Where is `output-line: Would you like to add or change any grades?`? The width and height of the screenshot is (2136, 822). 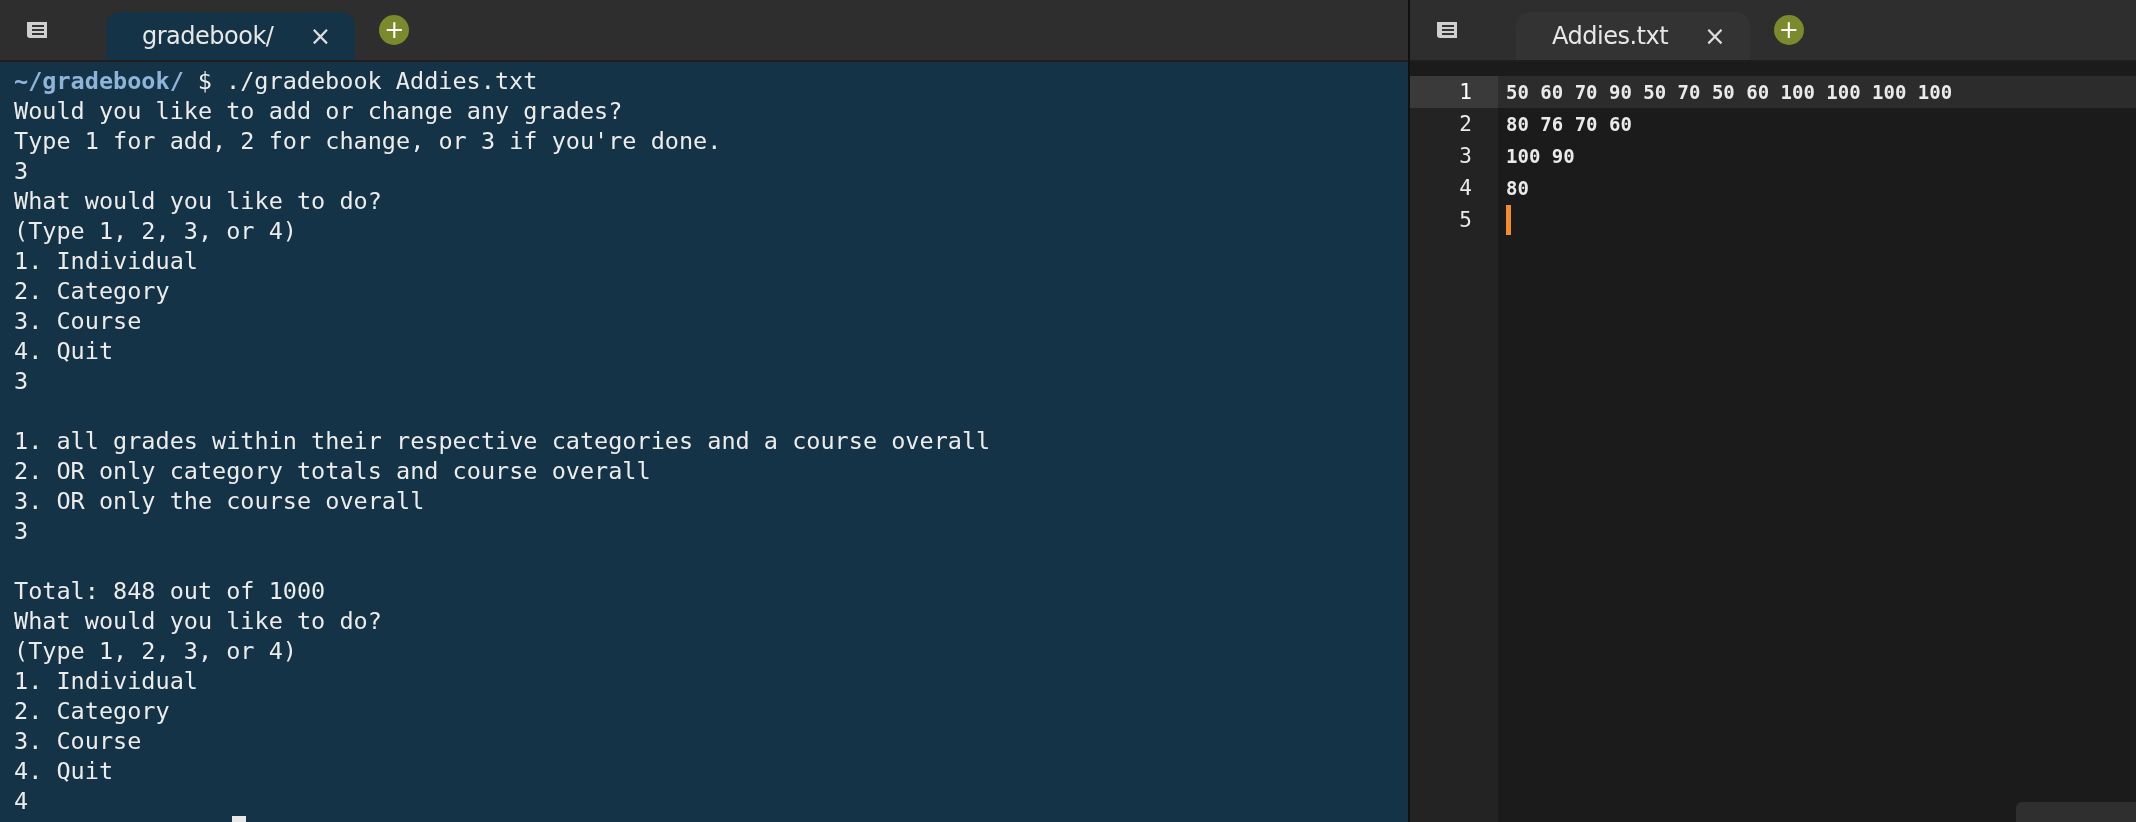 output-line: Would you like to add or change any grades? is located at coordinates (318, 111).